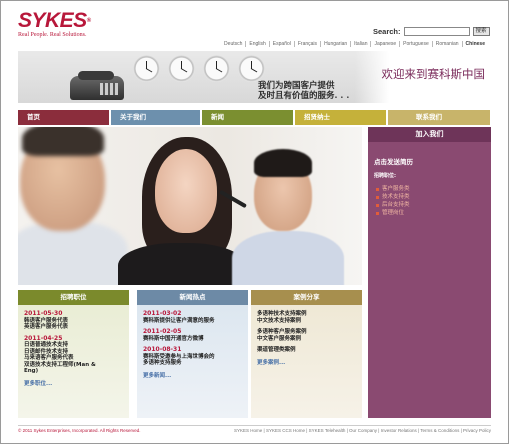 This screenshot has width=509, height=444. I want to click on language-link: Italian, so click(360, 44).